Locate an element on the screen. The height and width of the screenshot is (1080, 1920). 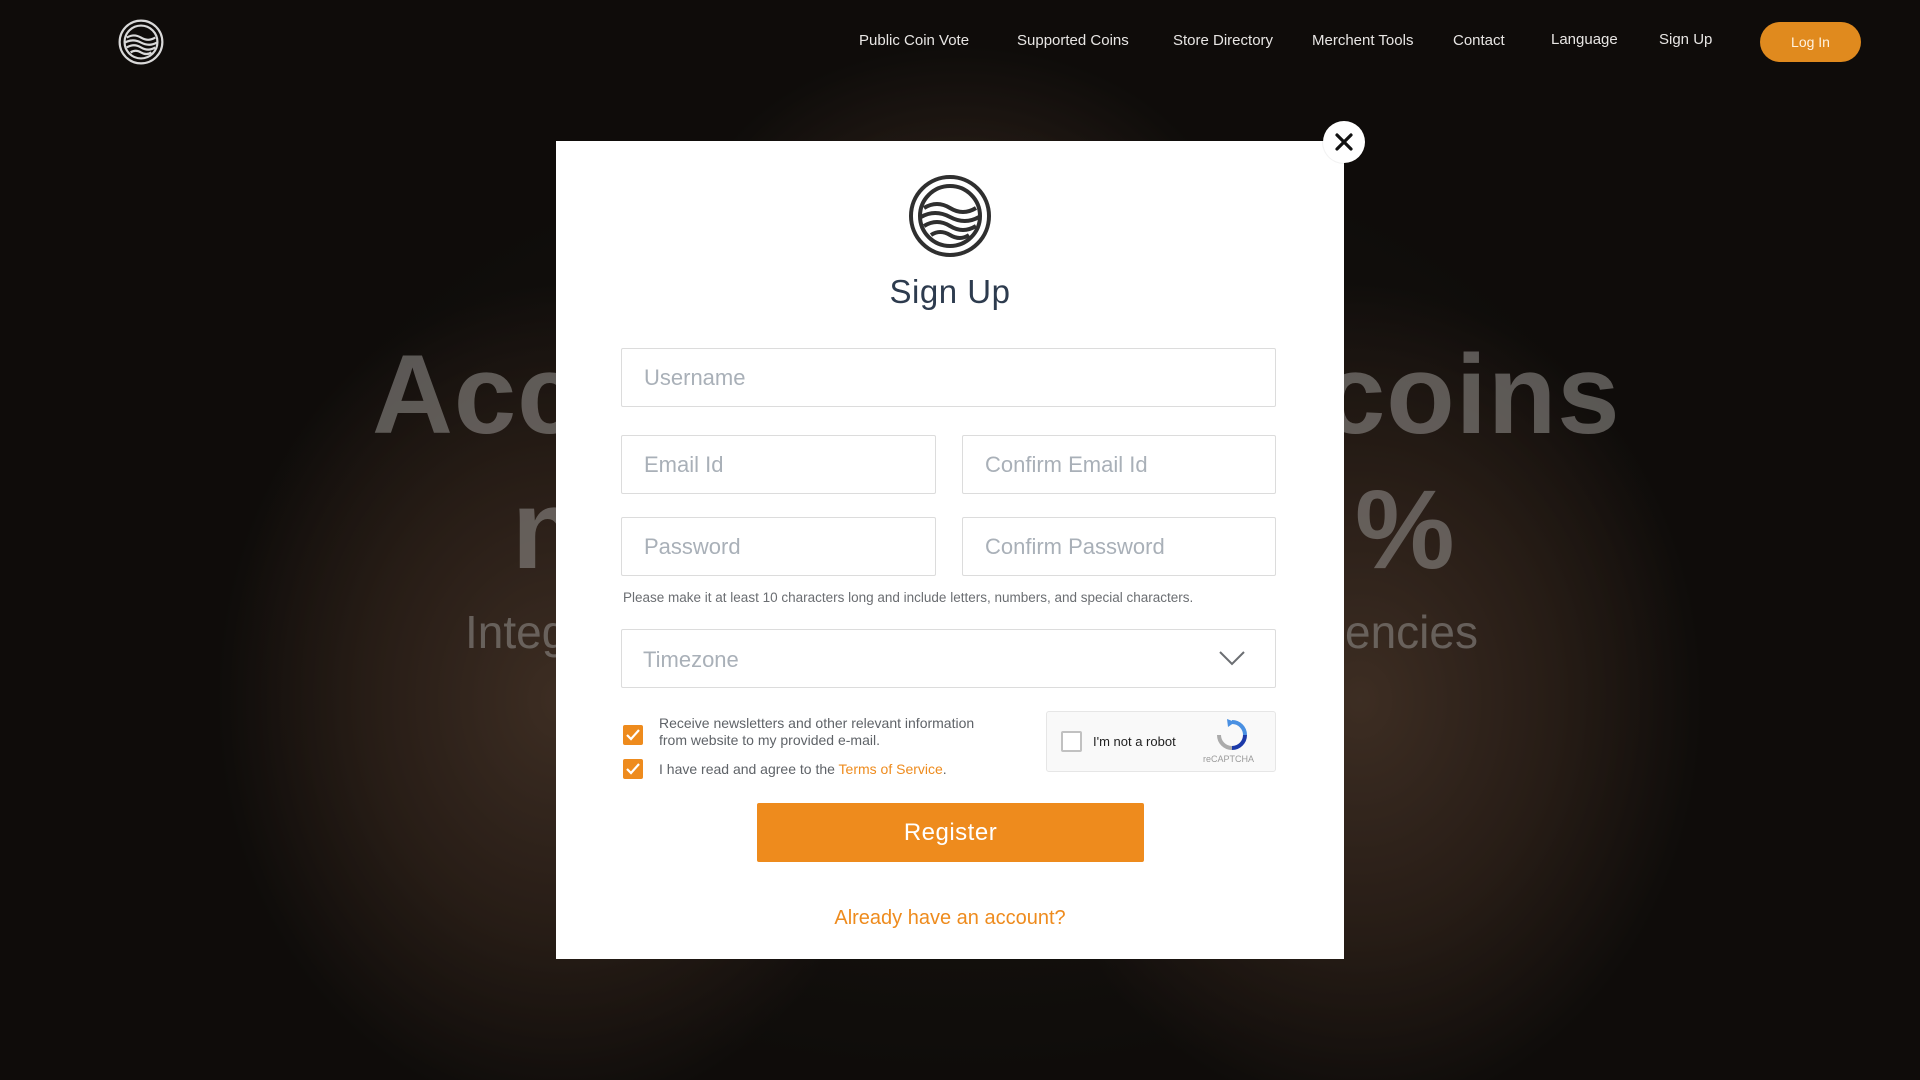
confirm-password-input is located at coordinates (1119, 546).